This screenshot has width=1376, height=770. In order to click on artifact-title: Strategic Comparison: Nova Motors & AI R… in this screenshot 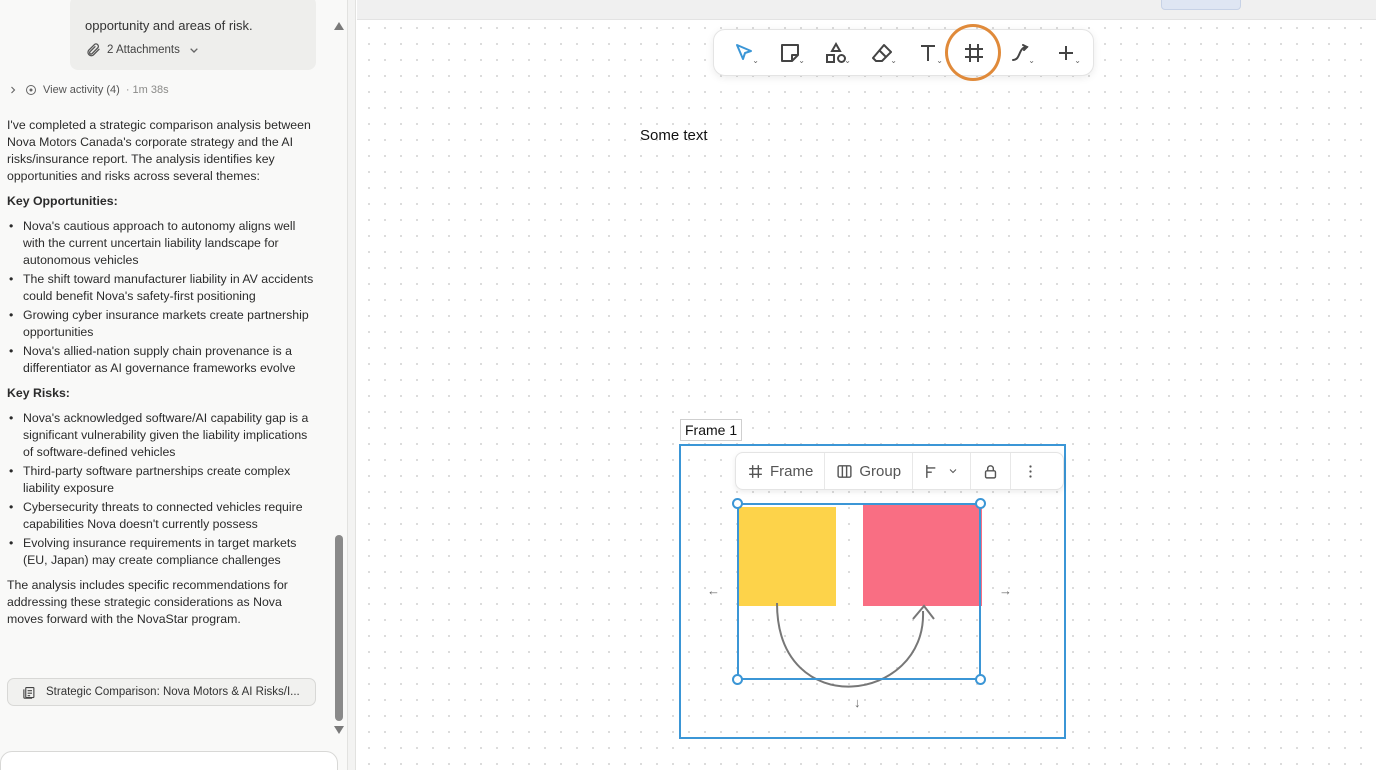, I will do `click(173, 692)`.